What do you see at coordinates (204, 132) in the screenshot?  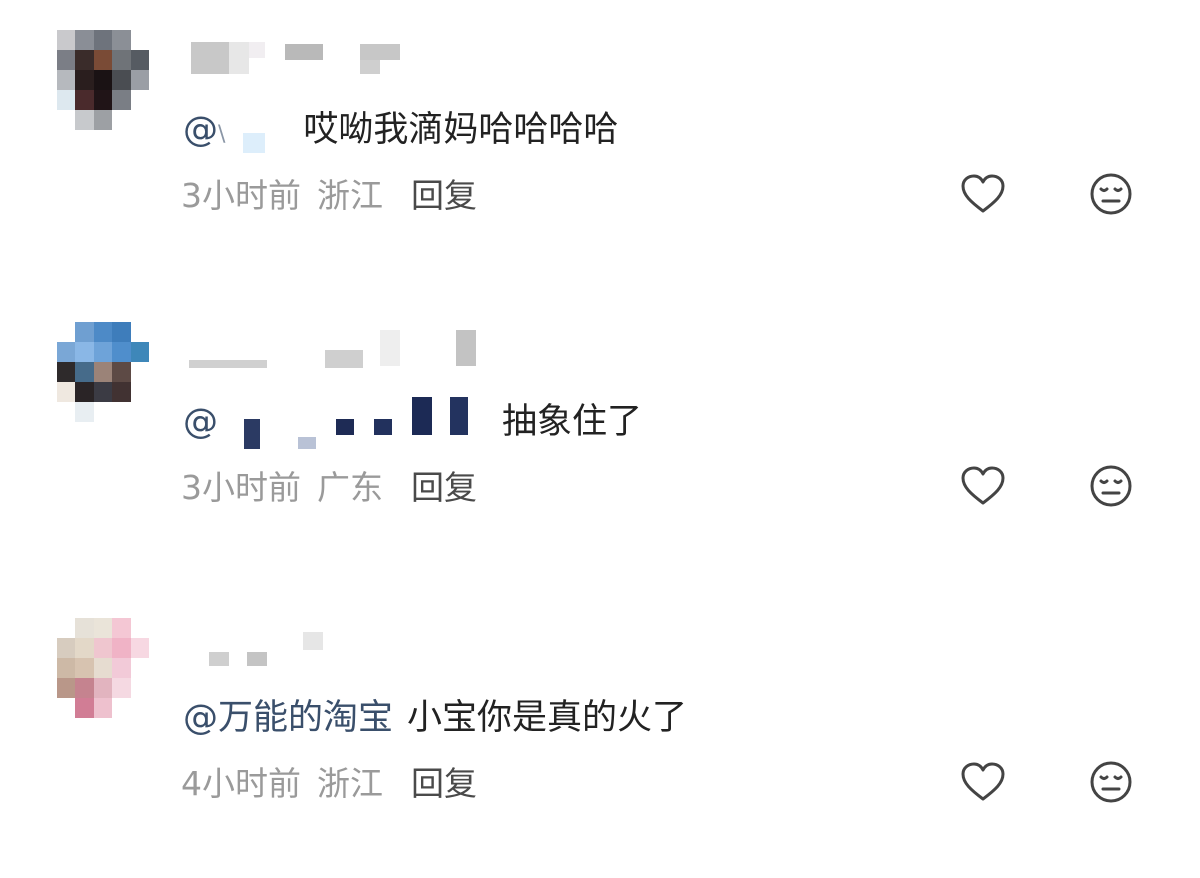 I see `mention-link: @\` at bounding box center [204, 132].